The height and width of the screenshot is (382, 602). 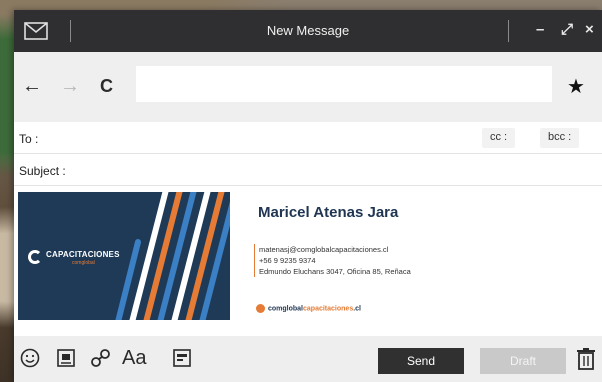 What do you see at coordinates (499, 138) in the screenshot?
I see `cc-button: cc :` at bounding box center [499, 138].